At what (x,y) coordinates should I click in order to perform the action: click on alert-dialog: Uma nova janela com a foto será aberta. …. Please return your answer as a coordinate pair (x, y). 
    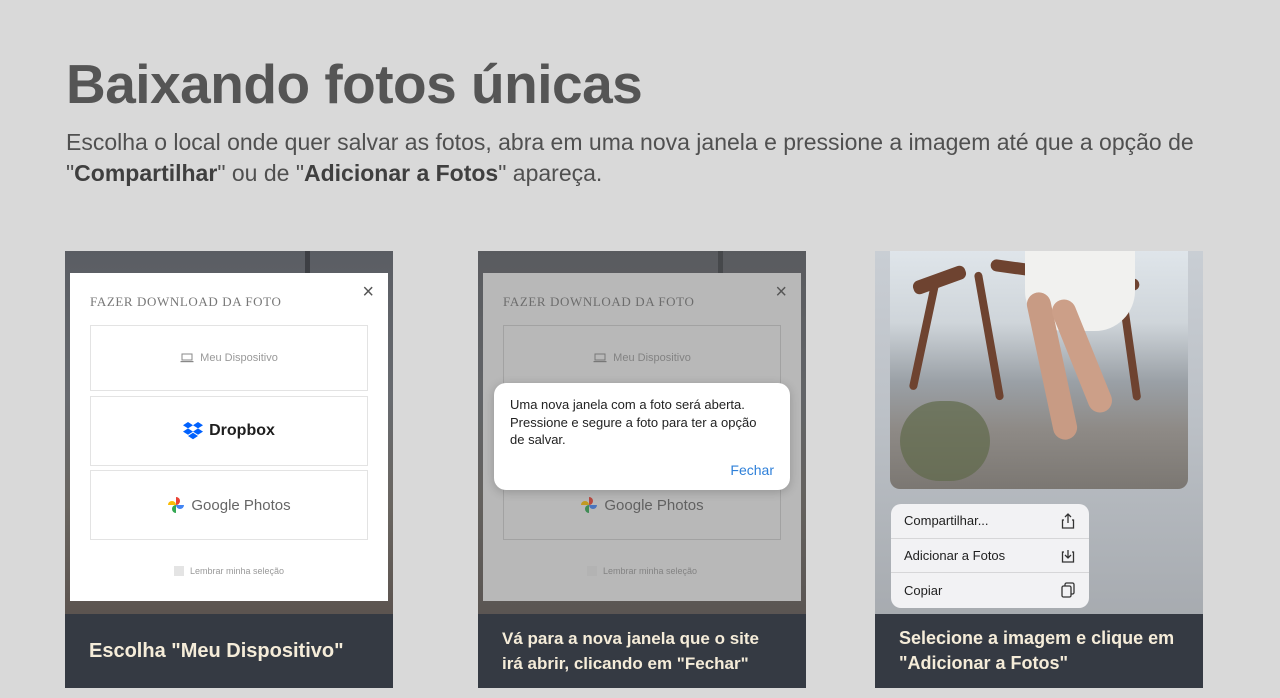
    Looking at the image, I should click on (642, 436).